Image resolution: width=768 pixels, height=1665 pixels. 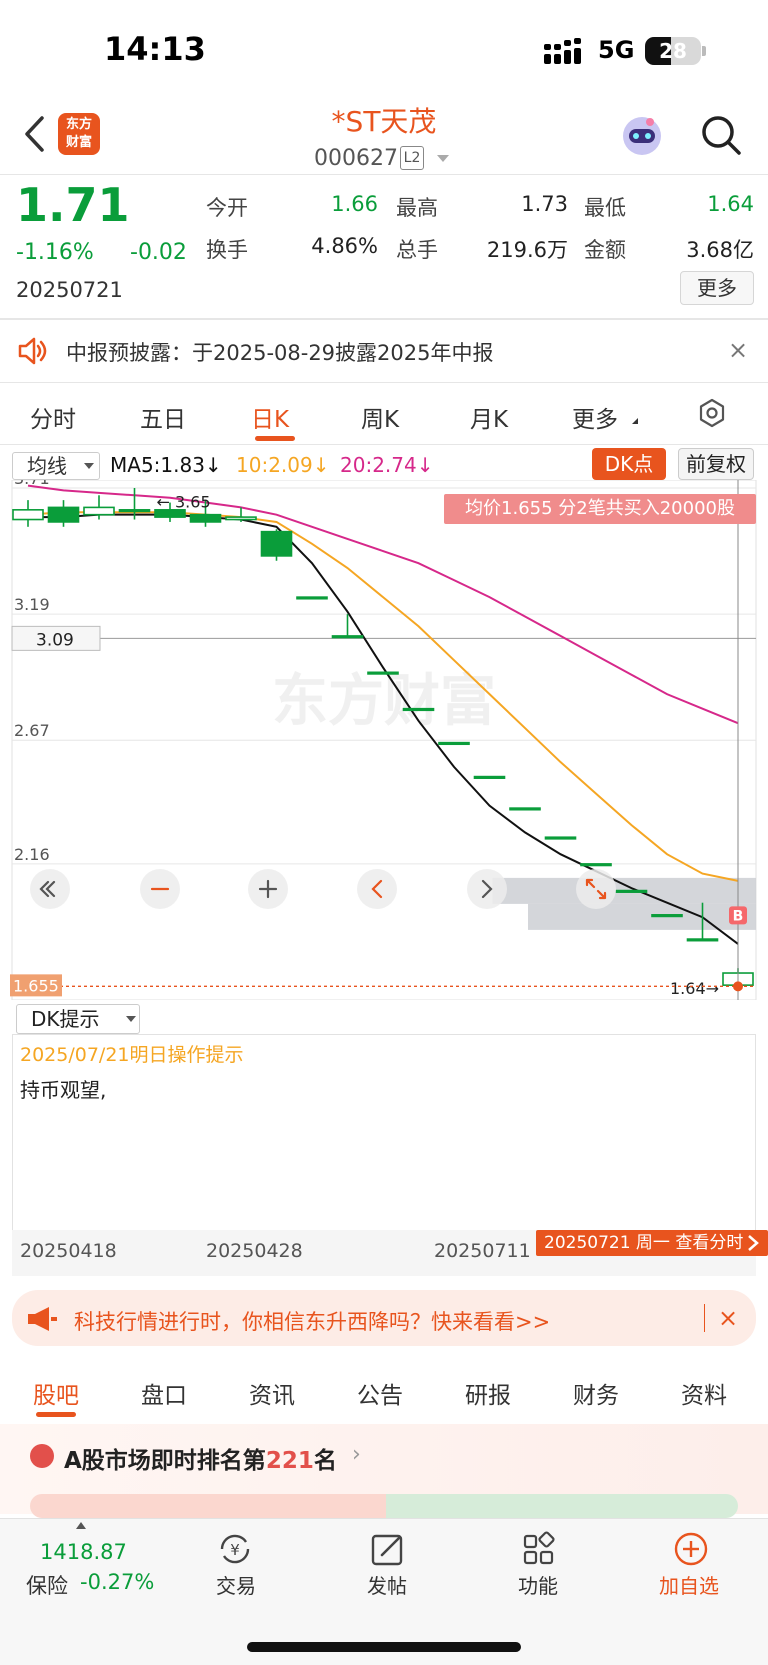 What do you see at coordinates (717, 288) in the screenshot?
I see `more-quote-button: 更多` at bounding box center [717, 288].